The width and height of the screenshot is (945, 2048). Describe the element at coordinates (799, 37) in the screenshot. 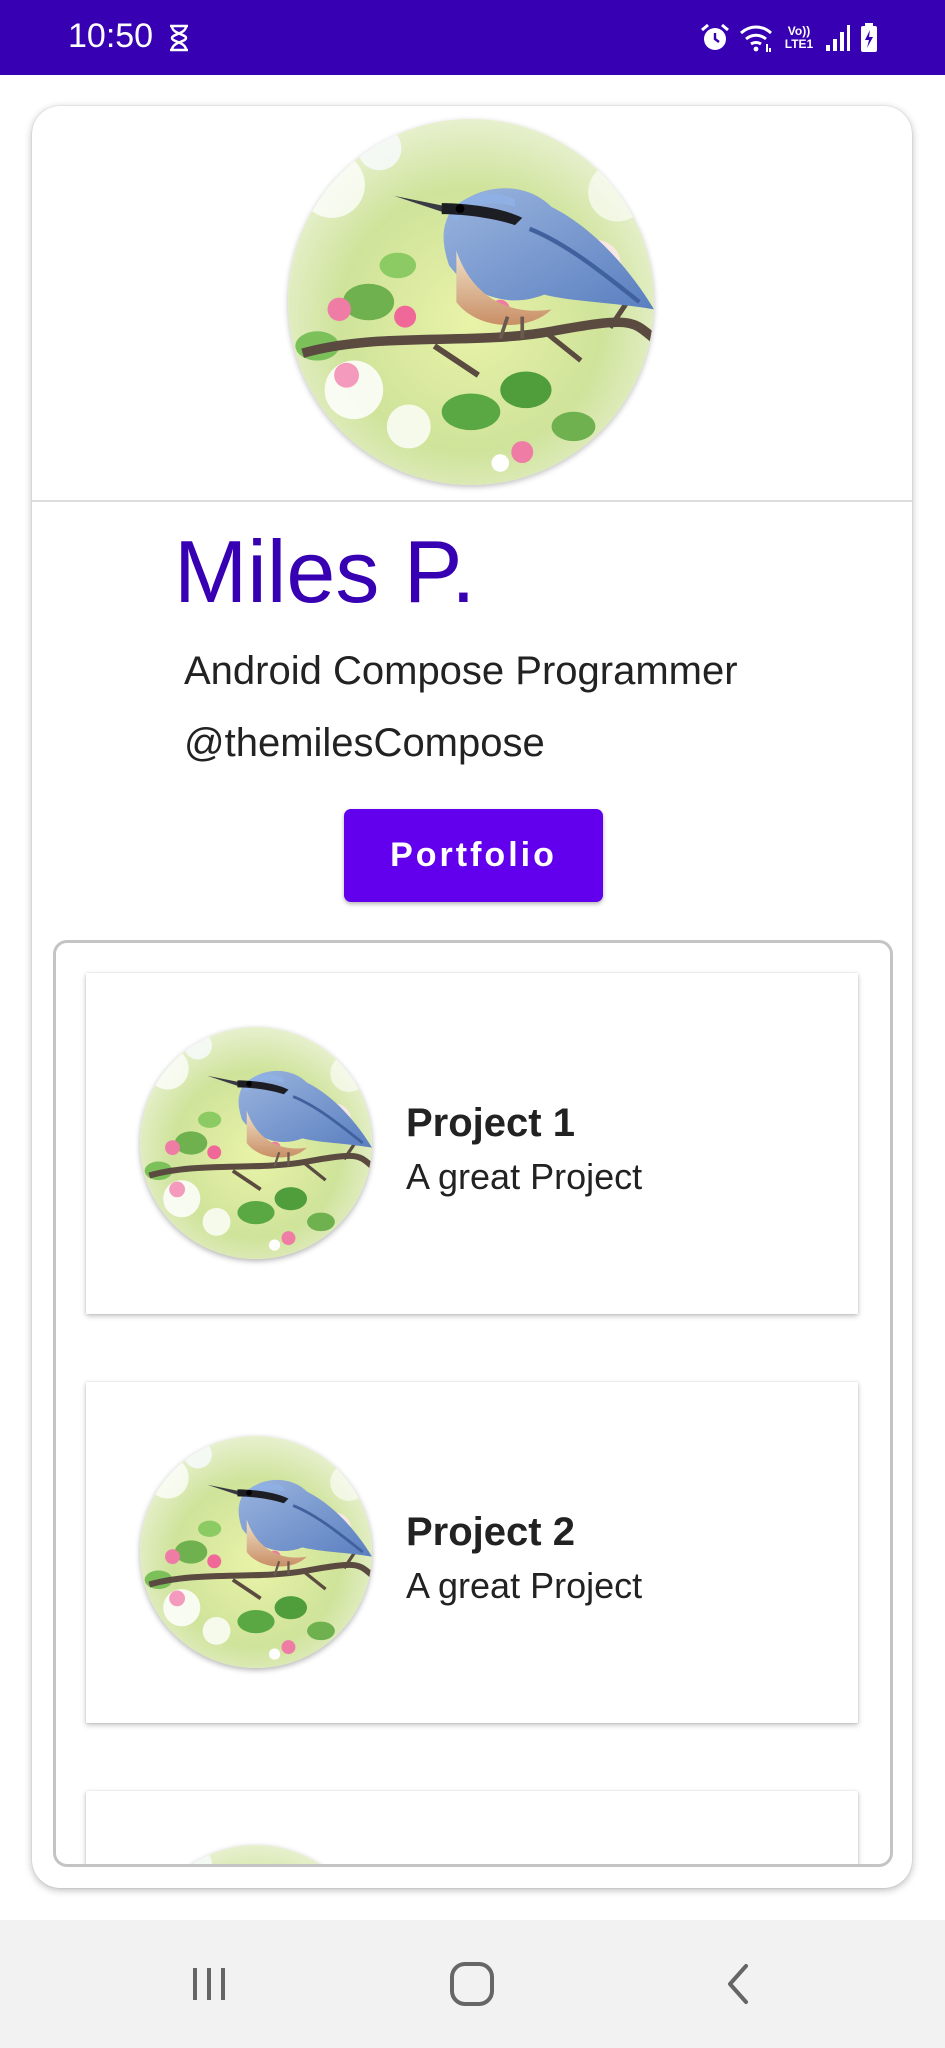

I see `network-label: Vo)) LTE1` at that location.